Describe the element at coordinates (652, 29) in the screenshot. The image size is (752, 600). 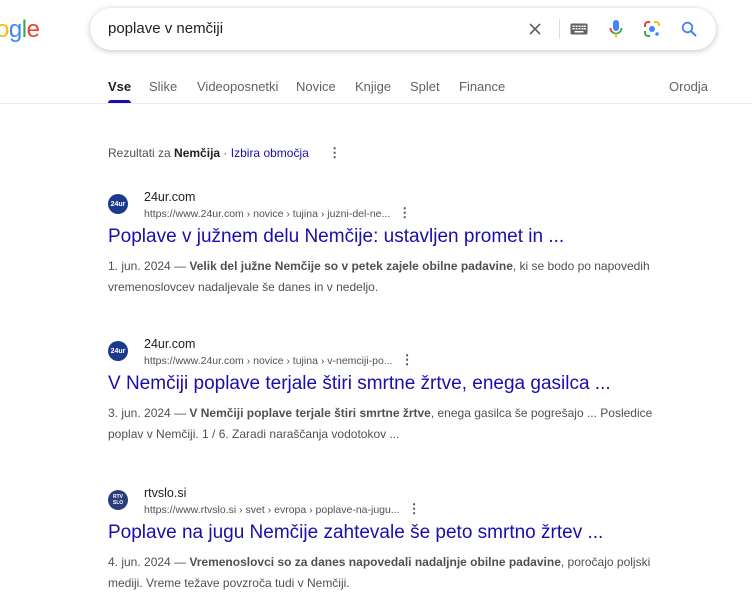
I see `google-lens-icon` at that location.